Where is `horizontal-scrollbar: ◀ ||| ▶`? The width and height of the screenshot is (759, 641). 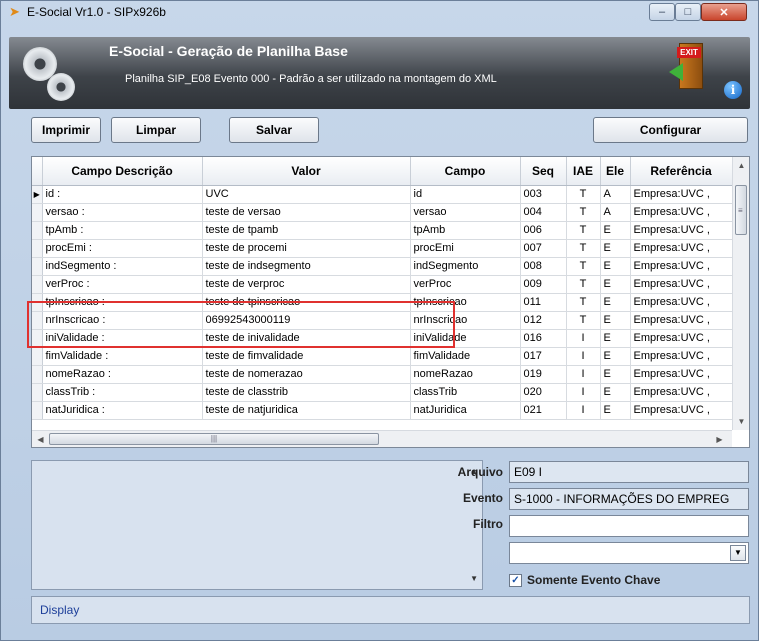
horizontal-scrollbar: ◀ ||| ▶ is located at coordinates (382, 438).